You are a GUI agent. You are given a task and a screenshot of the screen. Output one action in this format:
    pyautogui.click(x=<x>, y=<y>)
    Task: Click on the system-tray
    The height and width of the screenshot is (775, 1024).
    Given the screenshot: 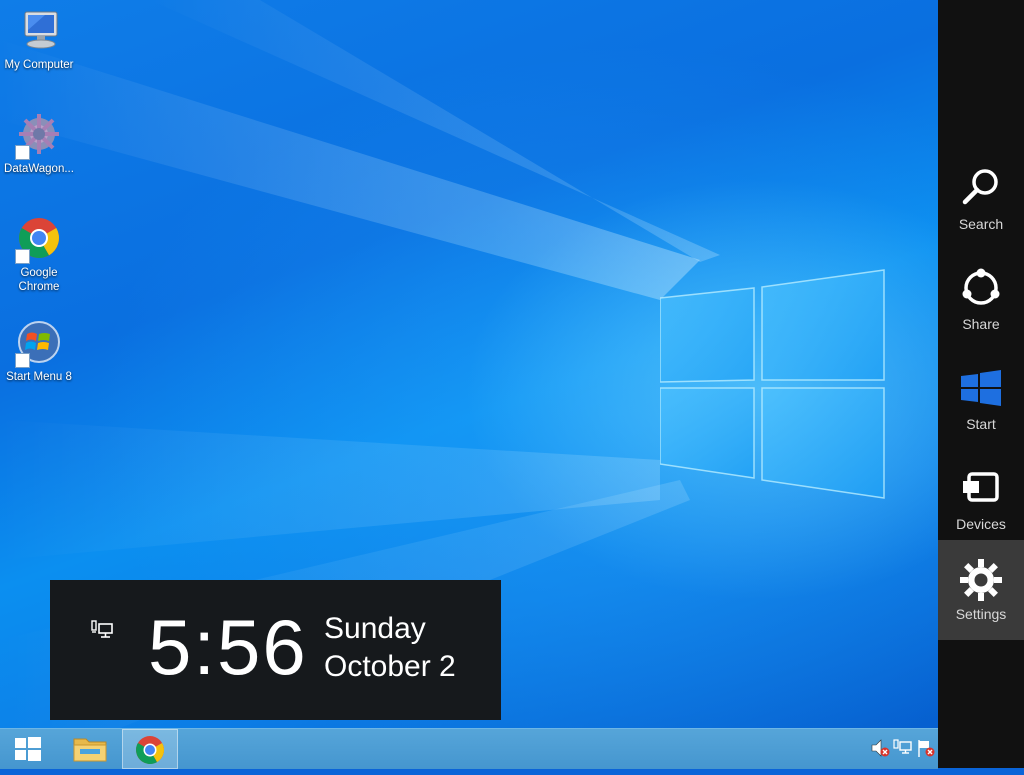 What is the action you would take?
    pyautogui.click(x=903, y=749)
    